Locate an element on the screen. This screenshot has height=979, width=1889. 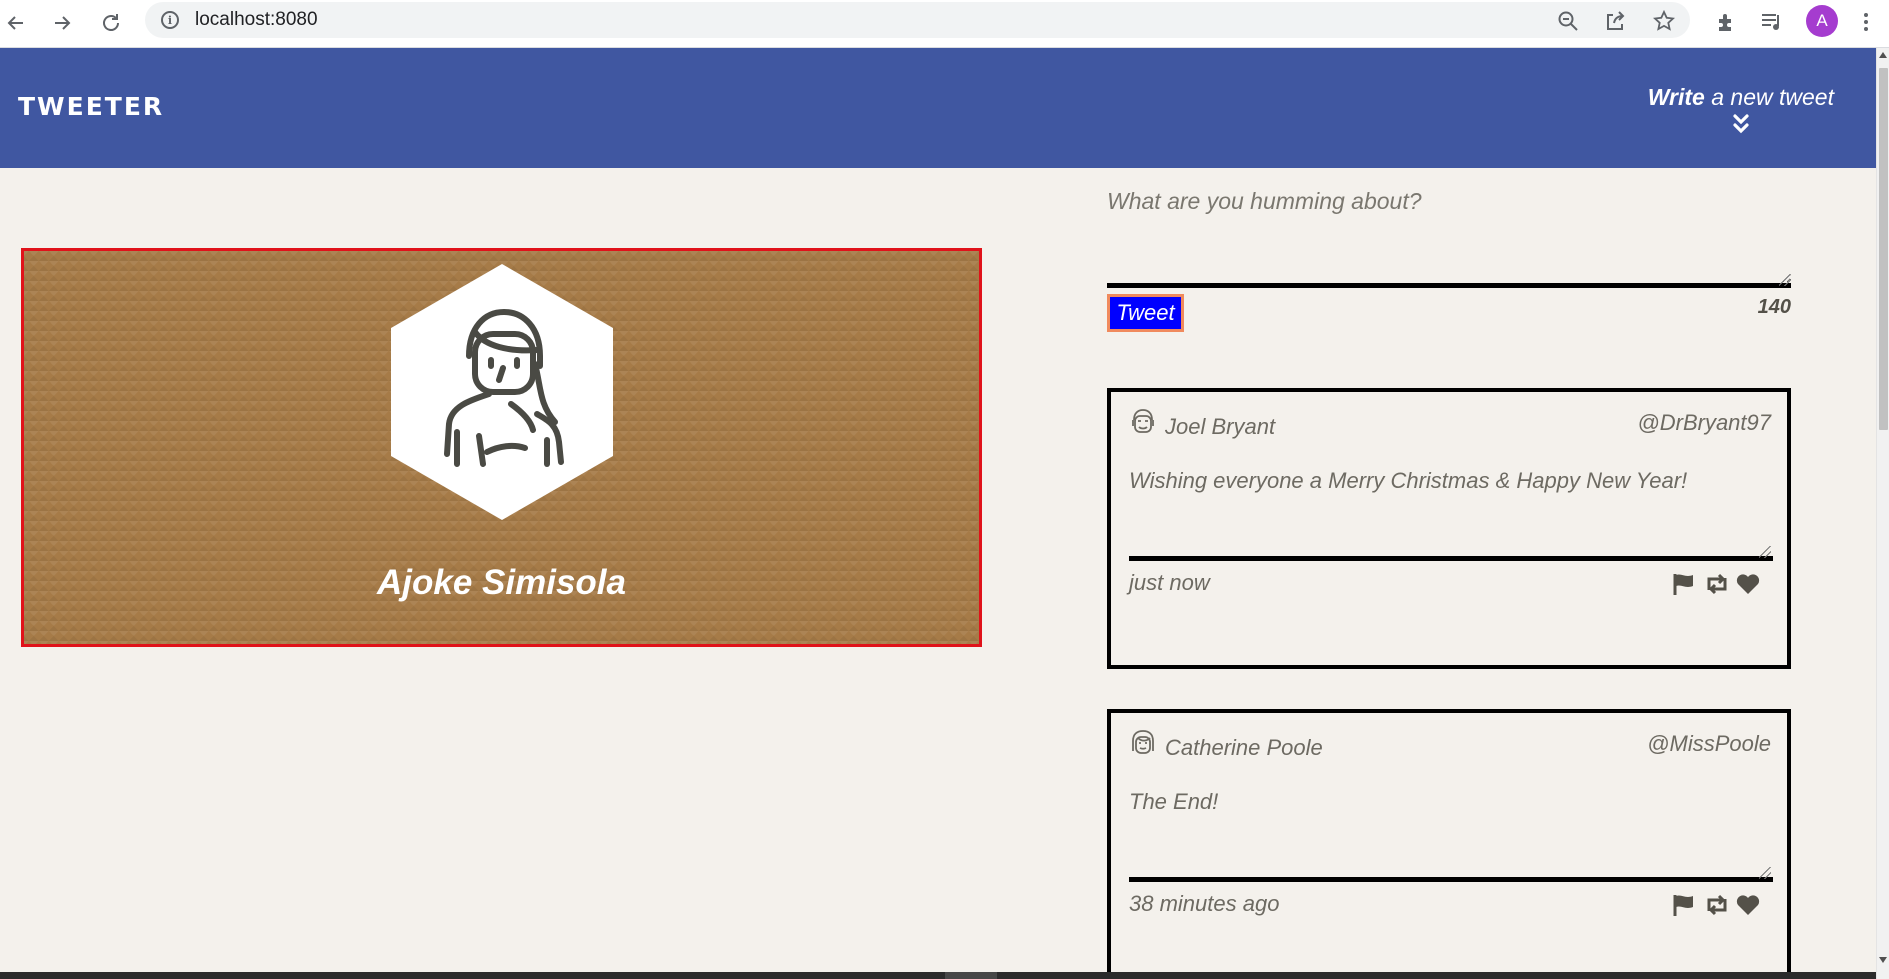
tweet-author-name: Joel Bryant is located at coordinates (1220, 426).